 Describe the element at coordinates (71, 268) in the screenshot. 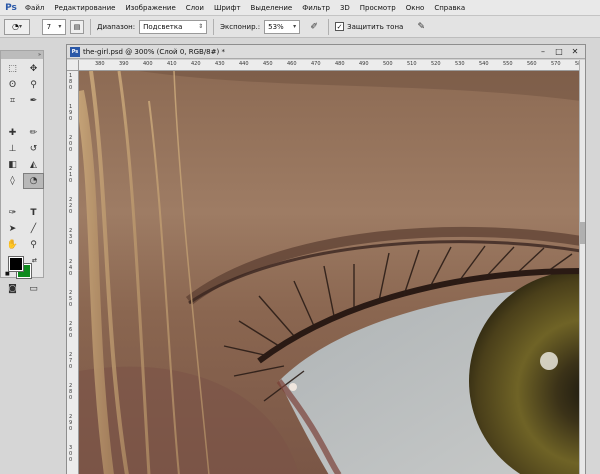

I see `ruler-v-tick: 2 4 0` at that location.